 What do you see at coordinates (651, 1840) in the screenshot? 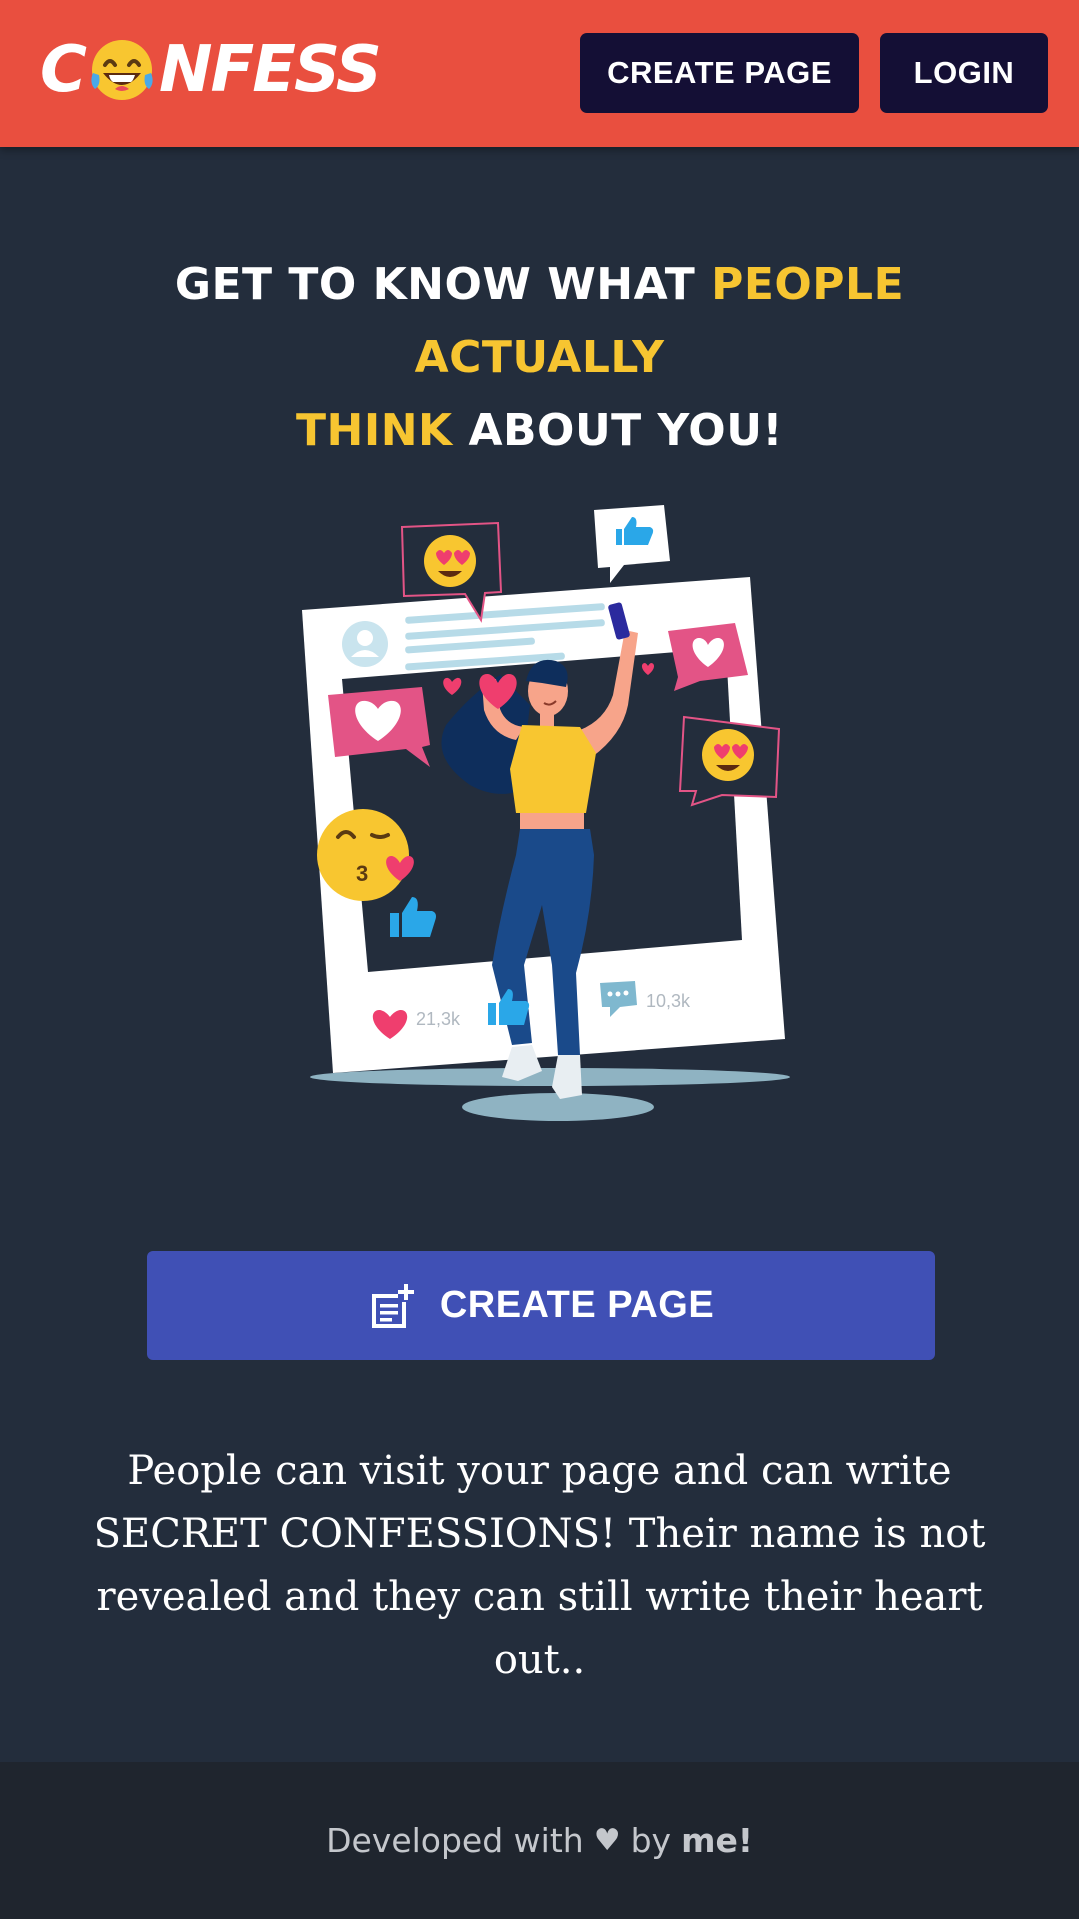
I see `footer-by: by` at bounding box center [651, 1840].